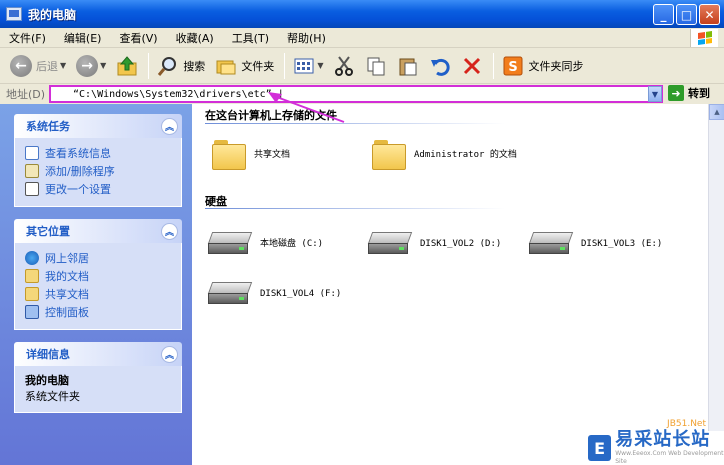 The image size is (724, 465). What do you see at coordinates (32, 294) in the screenshot?
I see `shared-folder-icon` at bounding box center [32, 294].